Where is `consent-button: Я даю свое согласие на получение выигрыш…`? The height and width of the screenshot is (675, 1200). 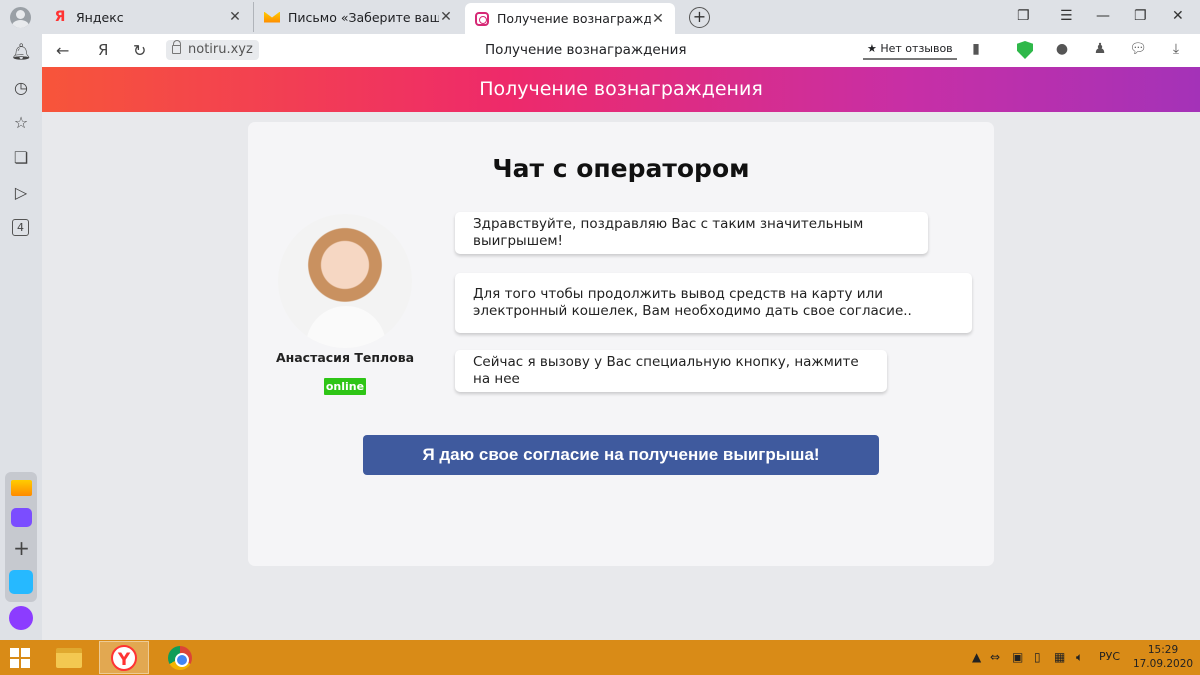
consent-button: Я даю свое согласие на получение выигрыш… is located at coordinates (621, 455).